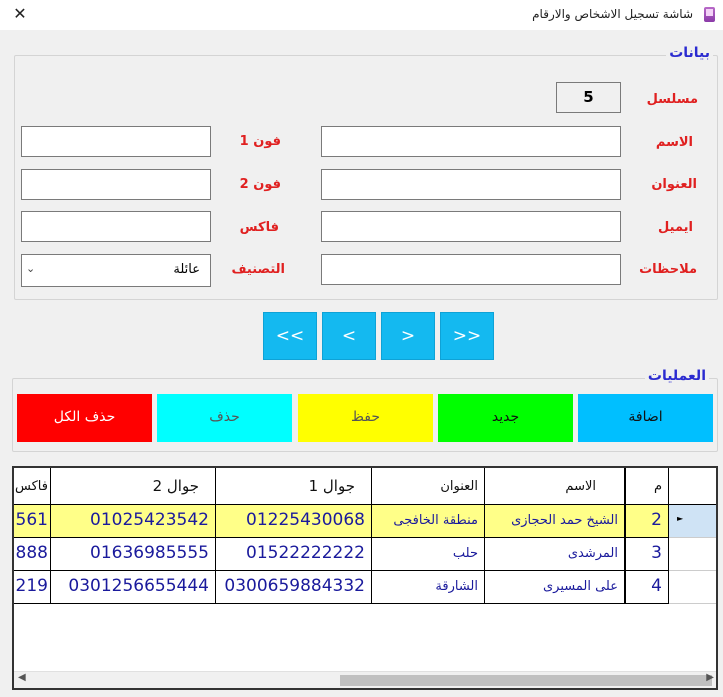  I want to click on scroll-left-icon: ◀, so click(22, 677).